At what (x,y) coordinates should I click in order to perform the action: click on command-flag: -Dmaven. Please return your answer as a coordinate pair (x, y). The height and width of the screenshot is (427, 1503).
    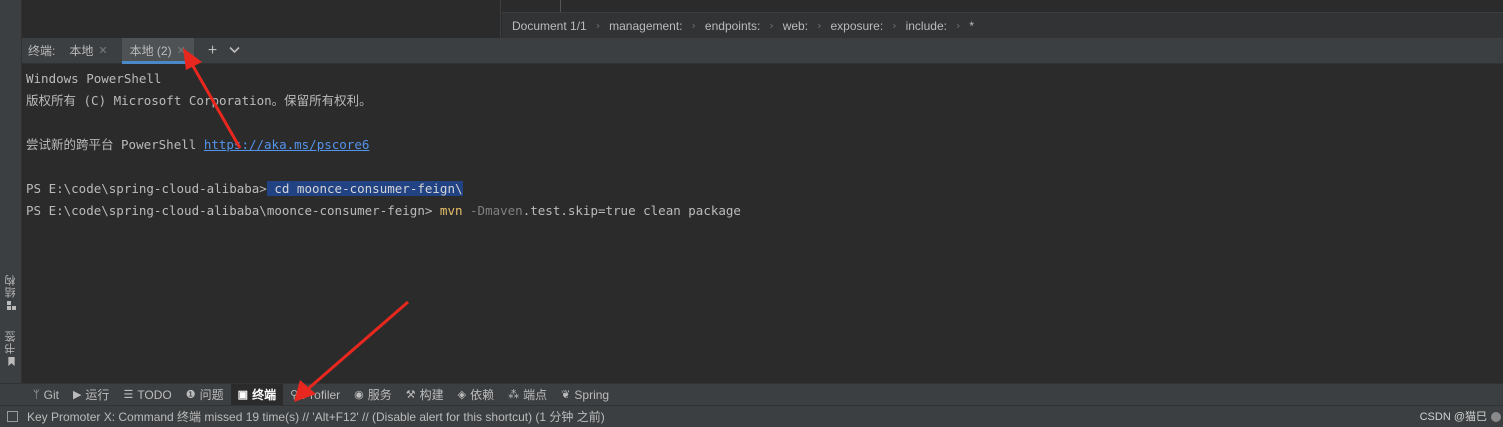
    Looking at the image, I should click on (492, 210).